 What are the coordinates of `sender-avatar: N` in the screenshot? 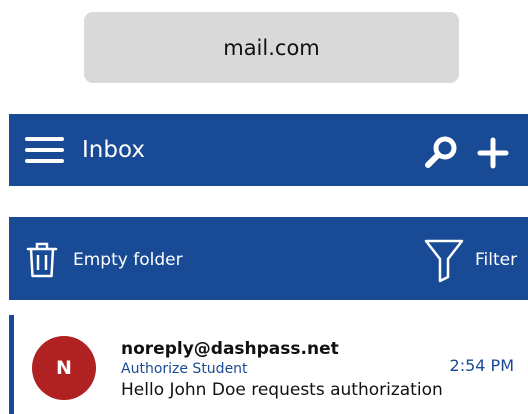 It's located at (64, 368).